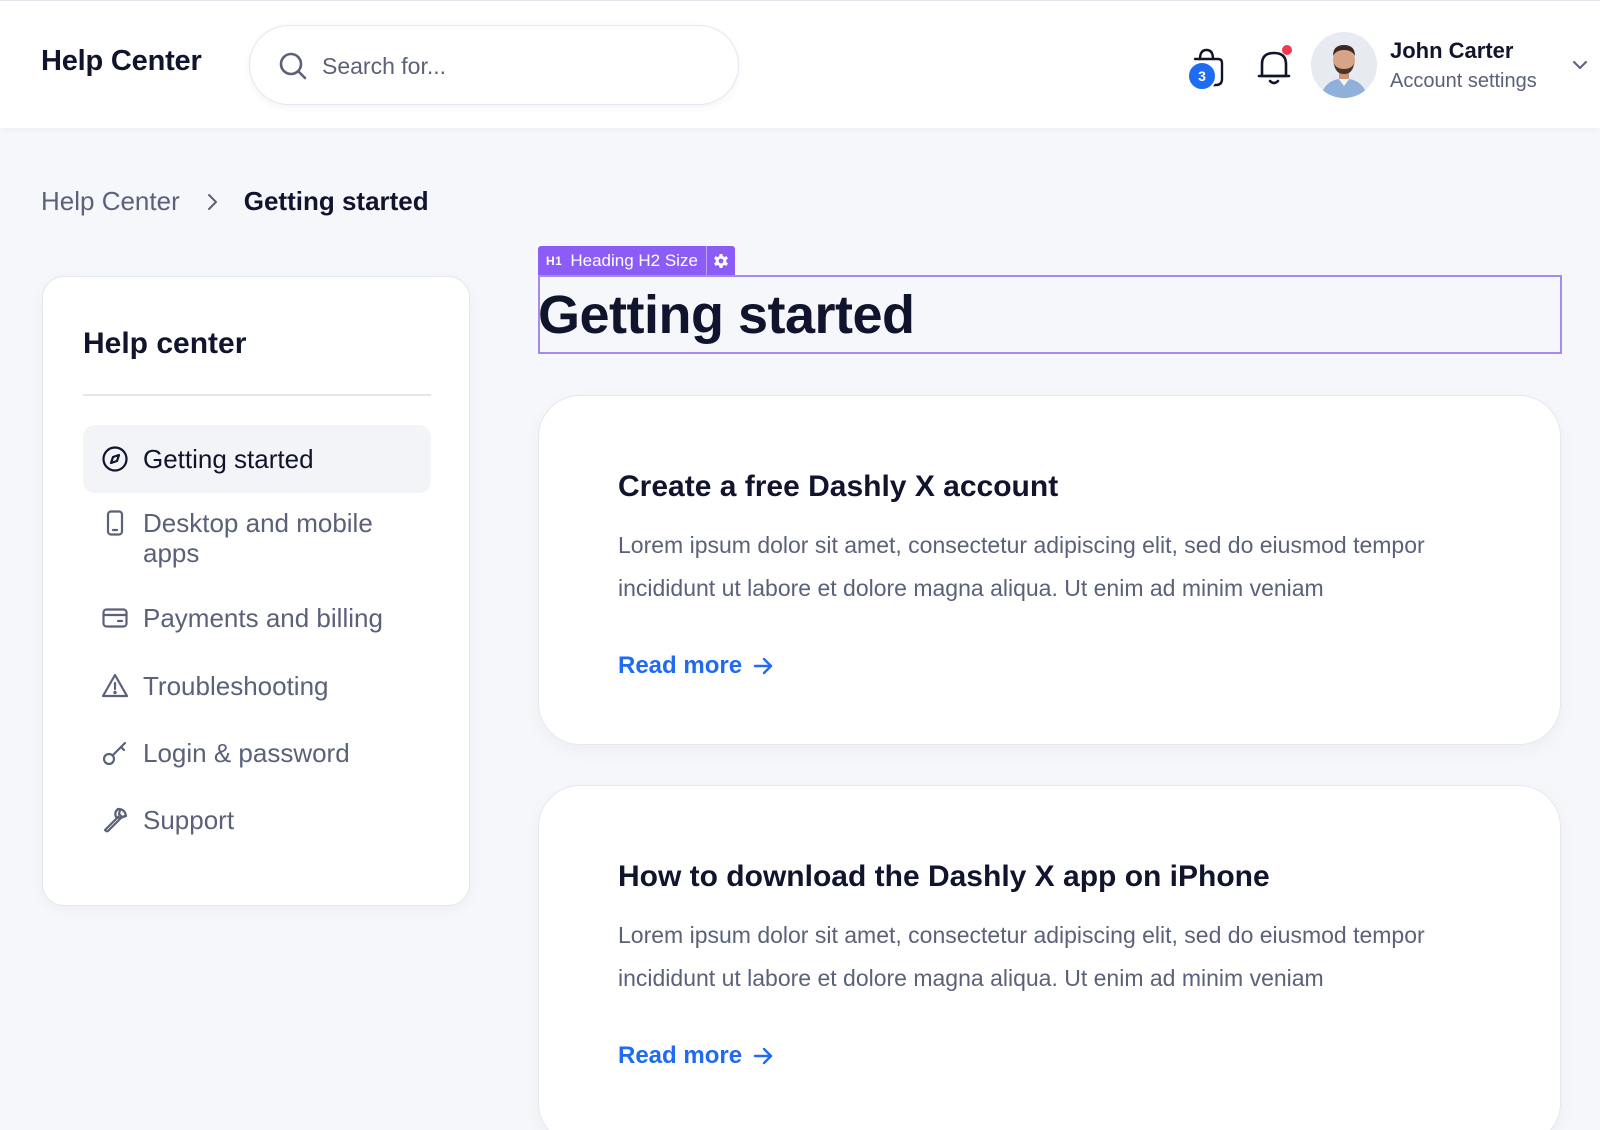  Describe the element at coordinates (838, 487) in the screenshot. I see `article-title: Create a free Dashly X account` at that location.